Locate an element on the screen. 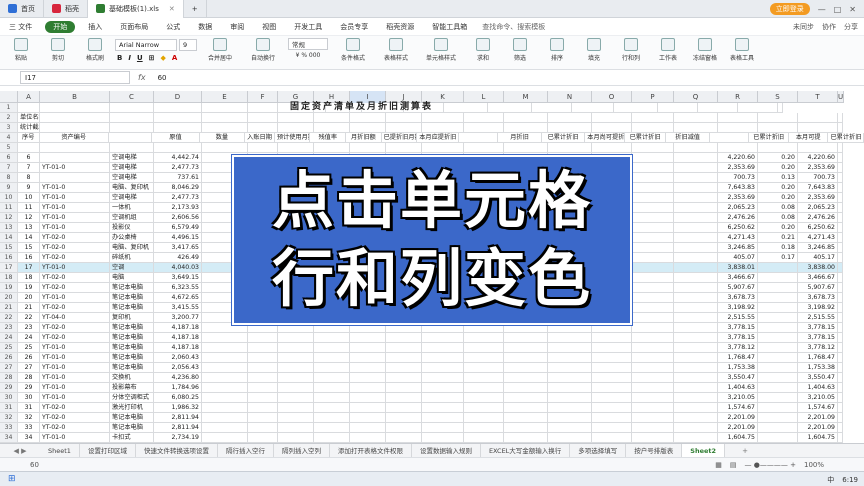 The image size is (864, 486). cell: 2,056.43 is located at coordinates (178, 368).